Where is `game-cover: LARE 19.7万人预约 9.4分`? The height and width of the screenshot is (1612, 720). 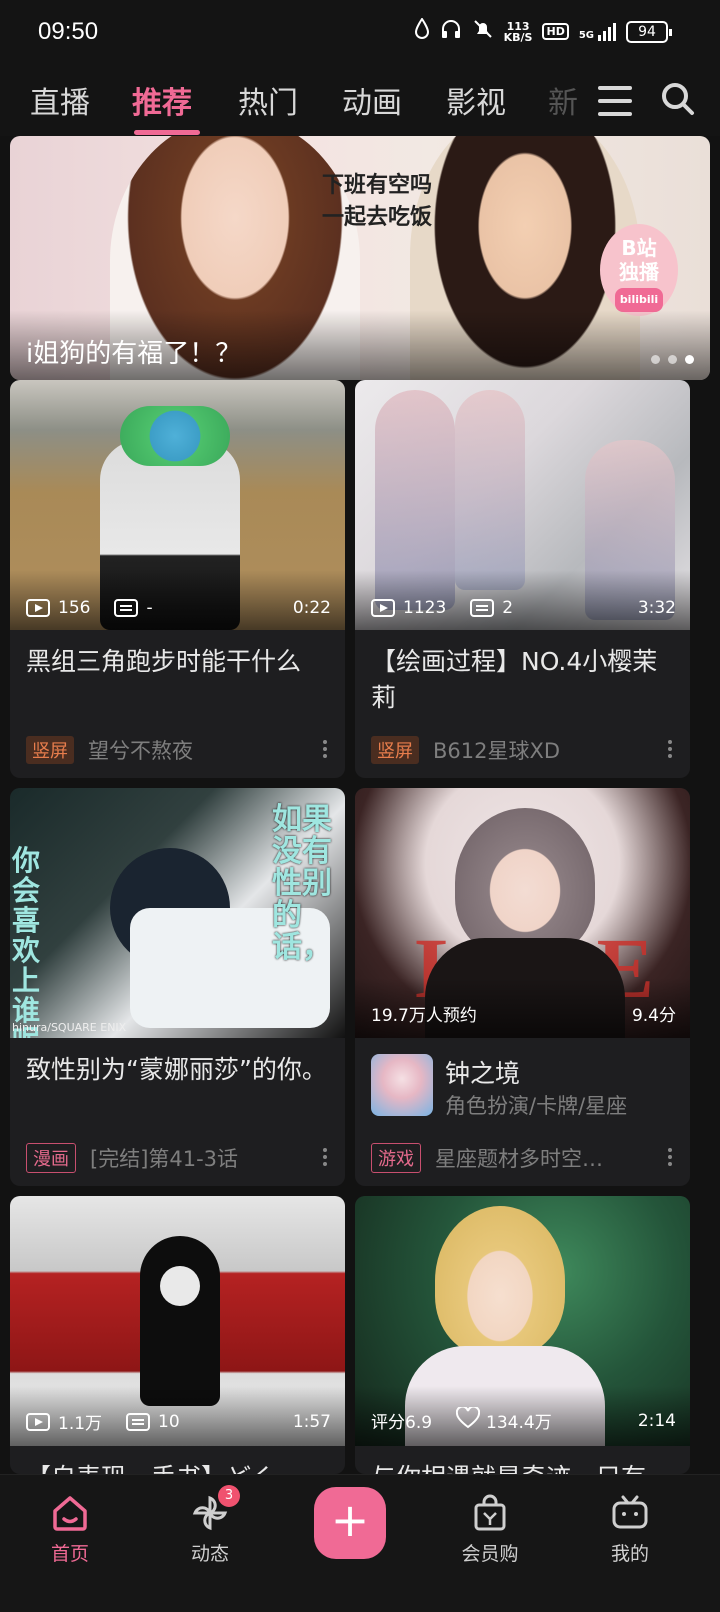 game-cover: LARE 19.7万人预约 9.4分 is located at coordinates (522, 913).